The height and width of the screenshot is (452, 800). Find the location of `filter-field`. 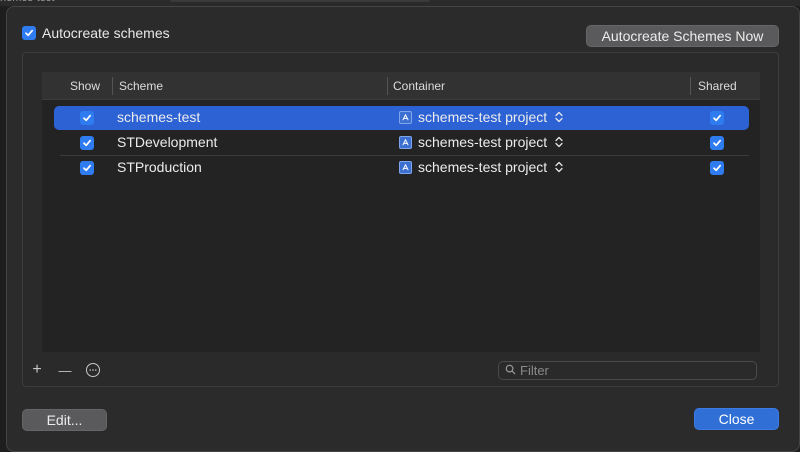

filter-field is located at coordinates (627, 370).